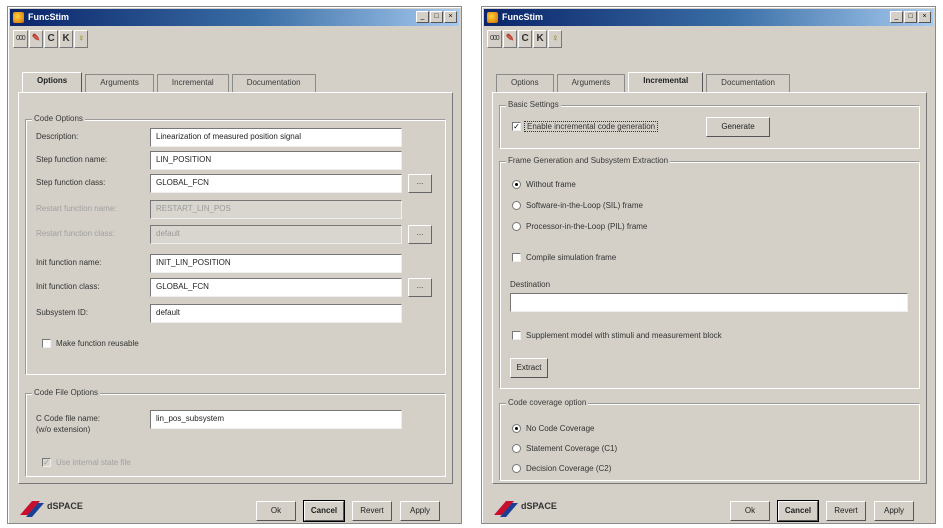 Image resolution: width=943 pixels, height=528 pixels. Describe the element at coordinates (276, 313) in the screenshot. I see `subsystem-id-field: default` at that location.